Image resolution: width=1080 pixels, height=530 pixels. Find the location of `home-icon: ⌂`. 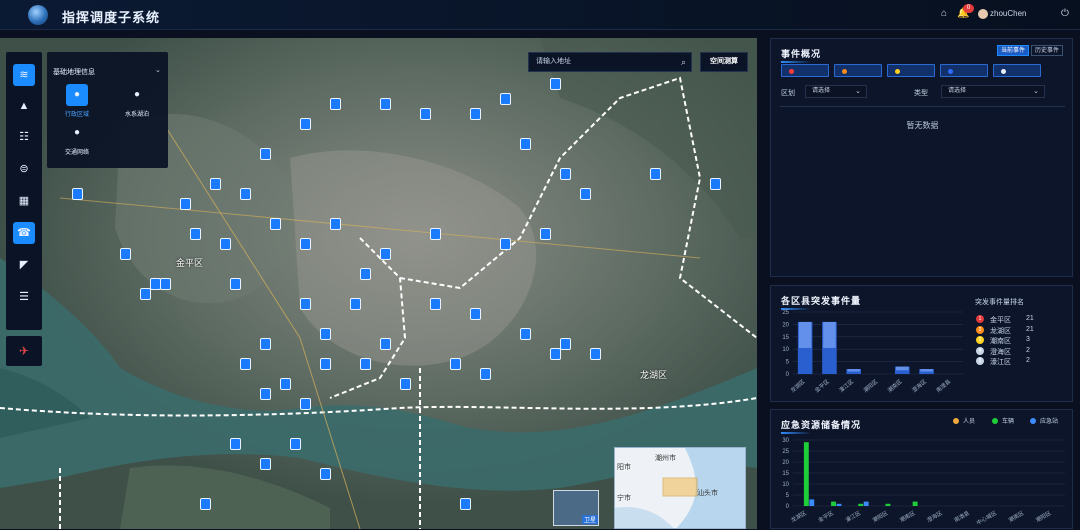

home-icon: ⌂ is located at coordinates (944, 14).